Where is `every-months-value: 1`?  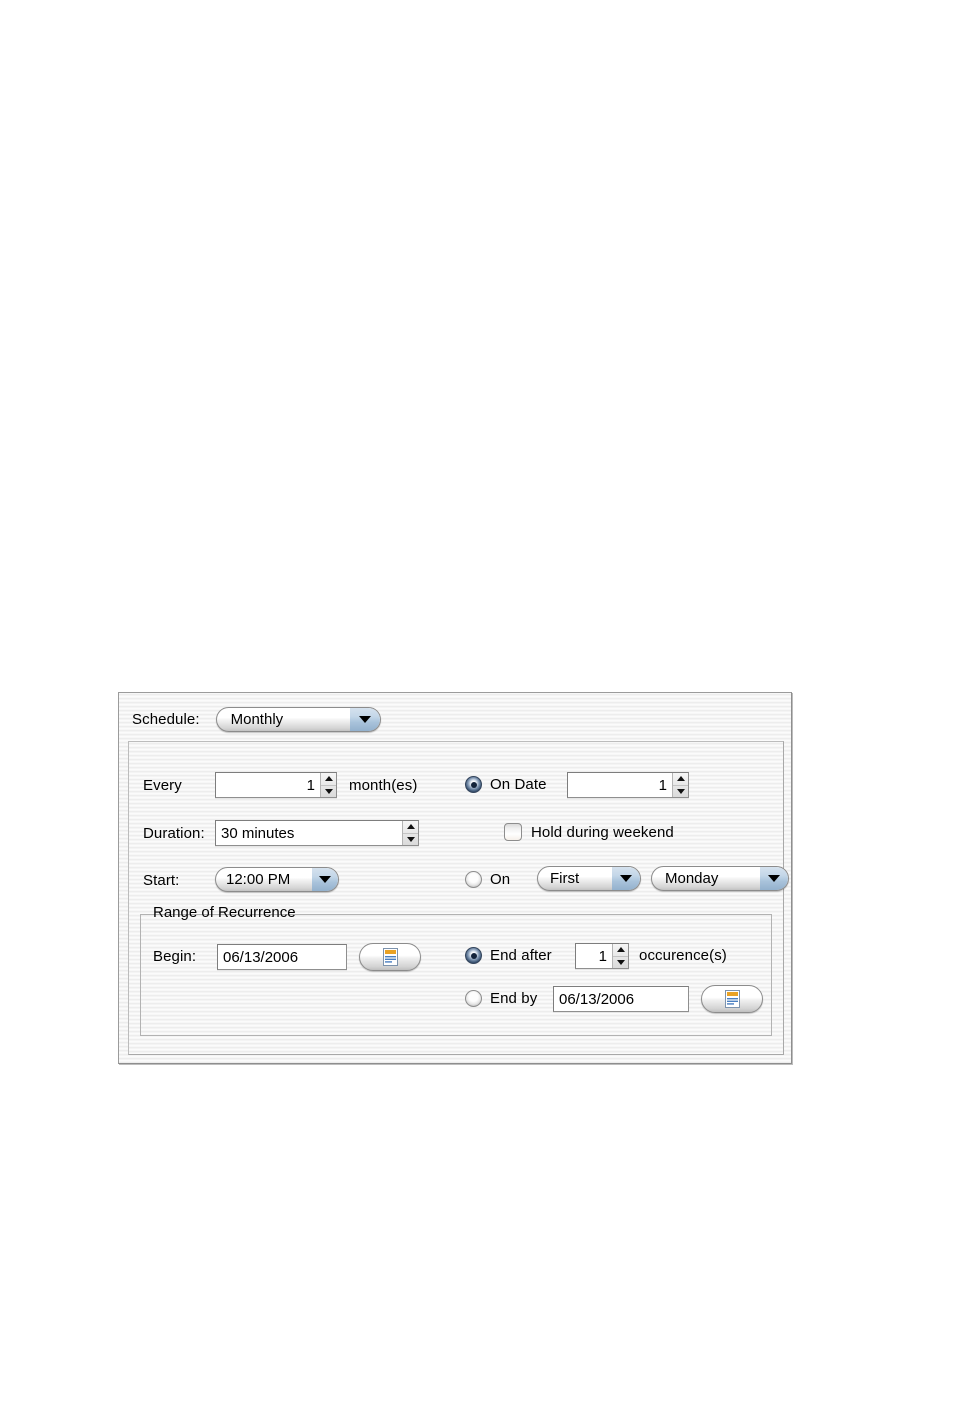
every-months-value: 1 is located at coordinates (310, 785).